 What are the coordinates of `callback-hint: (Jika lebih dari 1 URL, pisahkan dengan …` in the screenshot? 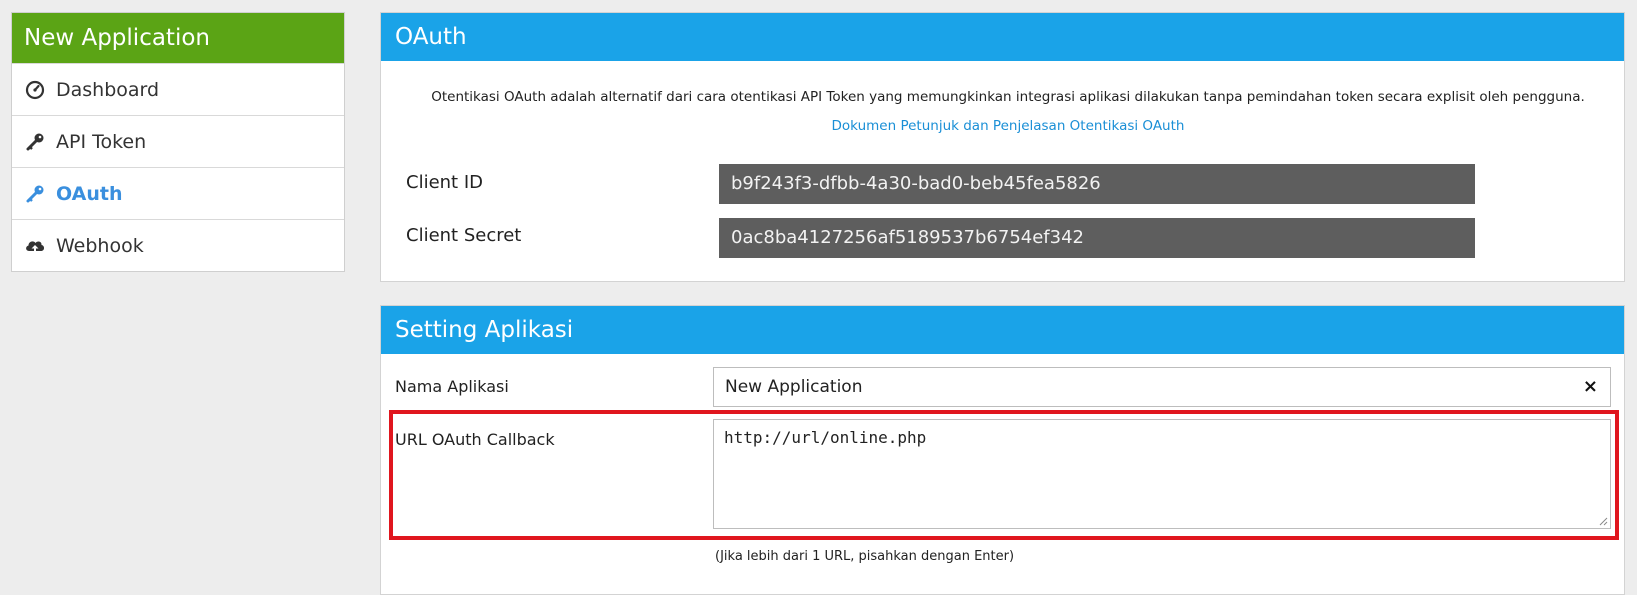 It's located at (865, 556).